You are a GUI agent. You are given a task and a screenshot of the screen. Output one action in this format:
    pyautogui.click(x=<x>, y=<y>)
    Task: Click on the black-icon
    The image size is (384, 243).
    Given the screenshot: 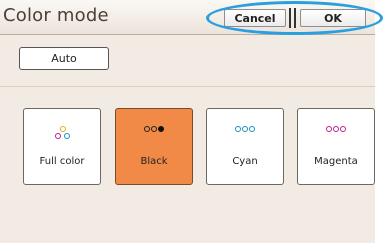 What is the action you would take?
    pyautogui.click(x=154, y=133)
    